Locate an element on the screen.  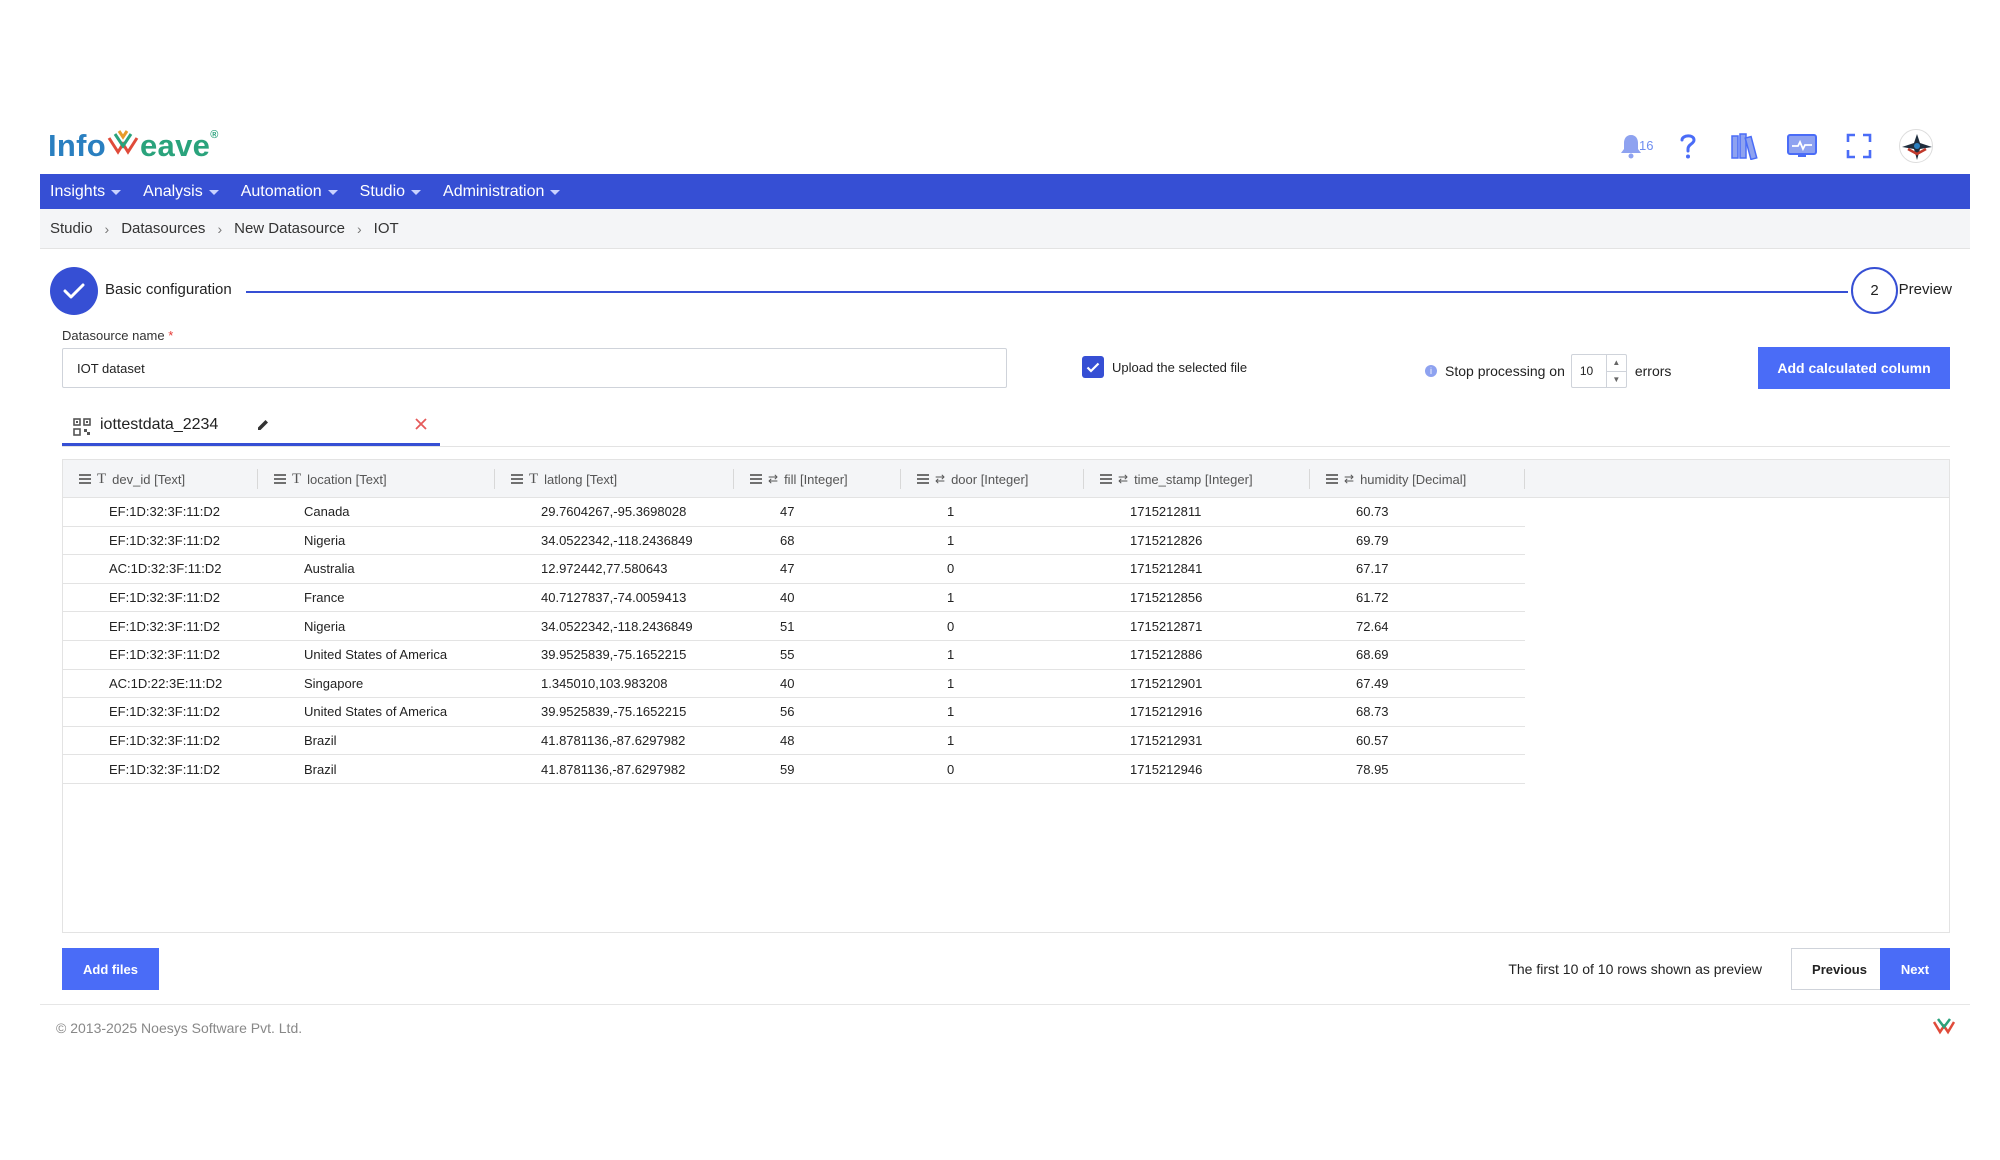
table-cell: 1715212811 is located at coordinates (1166, 512).